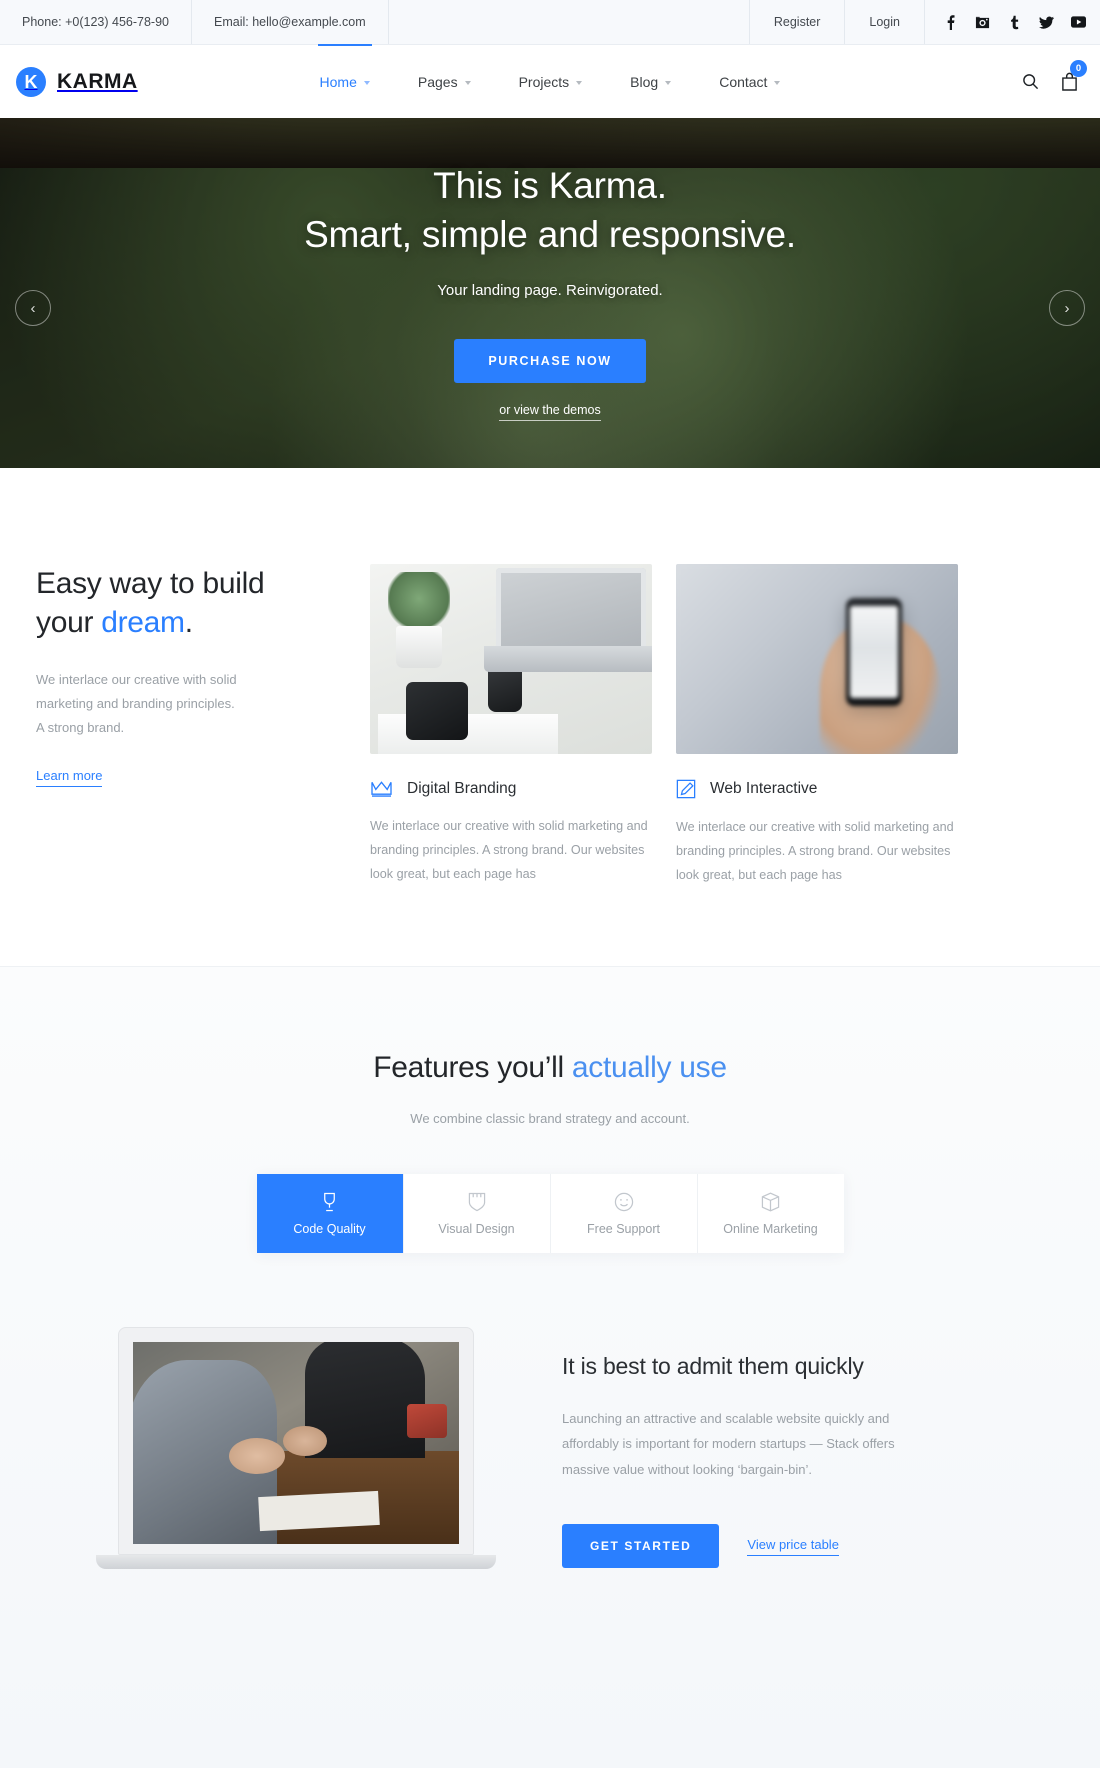  What do you see at coordinates (550, 234) in the screenshot?
I see `hero-title-line-2: Smart, simple and responsive.` at bounding box center [550, 234].